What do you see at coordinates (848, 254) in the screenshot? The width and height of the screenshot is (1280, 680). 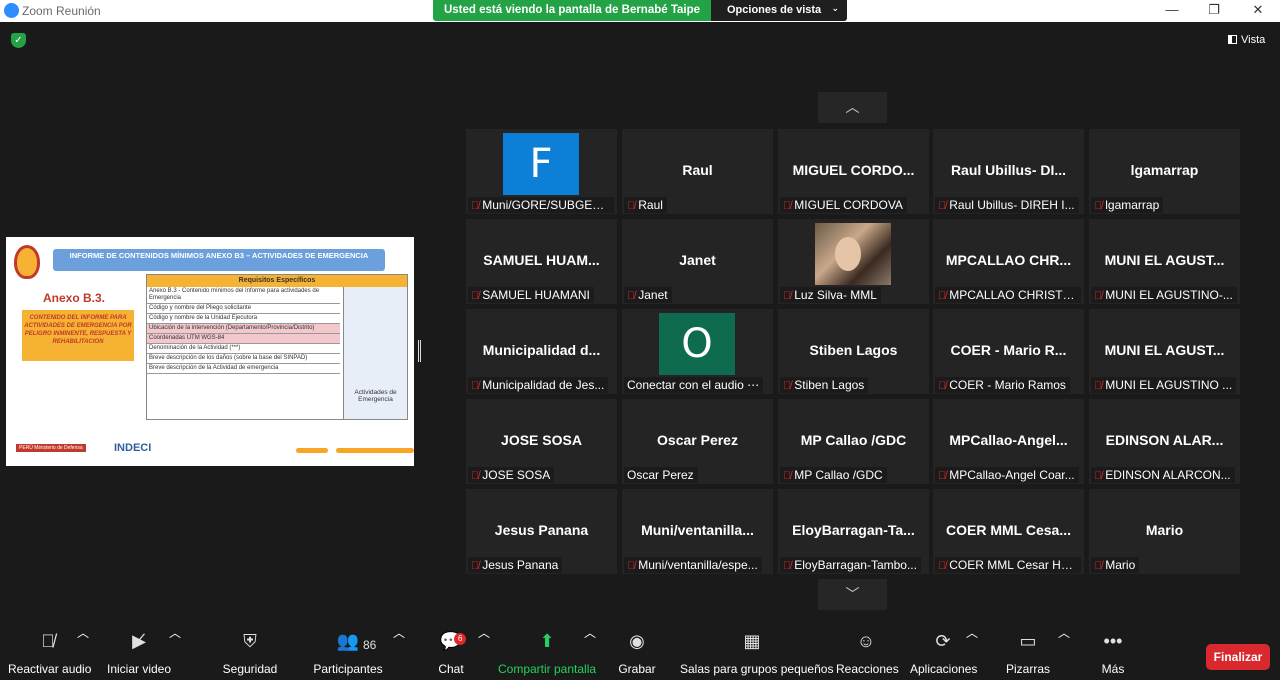 I see `participant-face` at bounding box center [848, 254].